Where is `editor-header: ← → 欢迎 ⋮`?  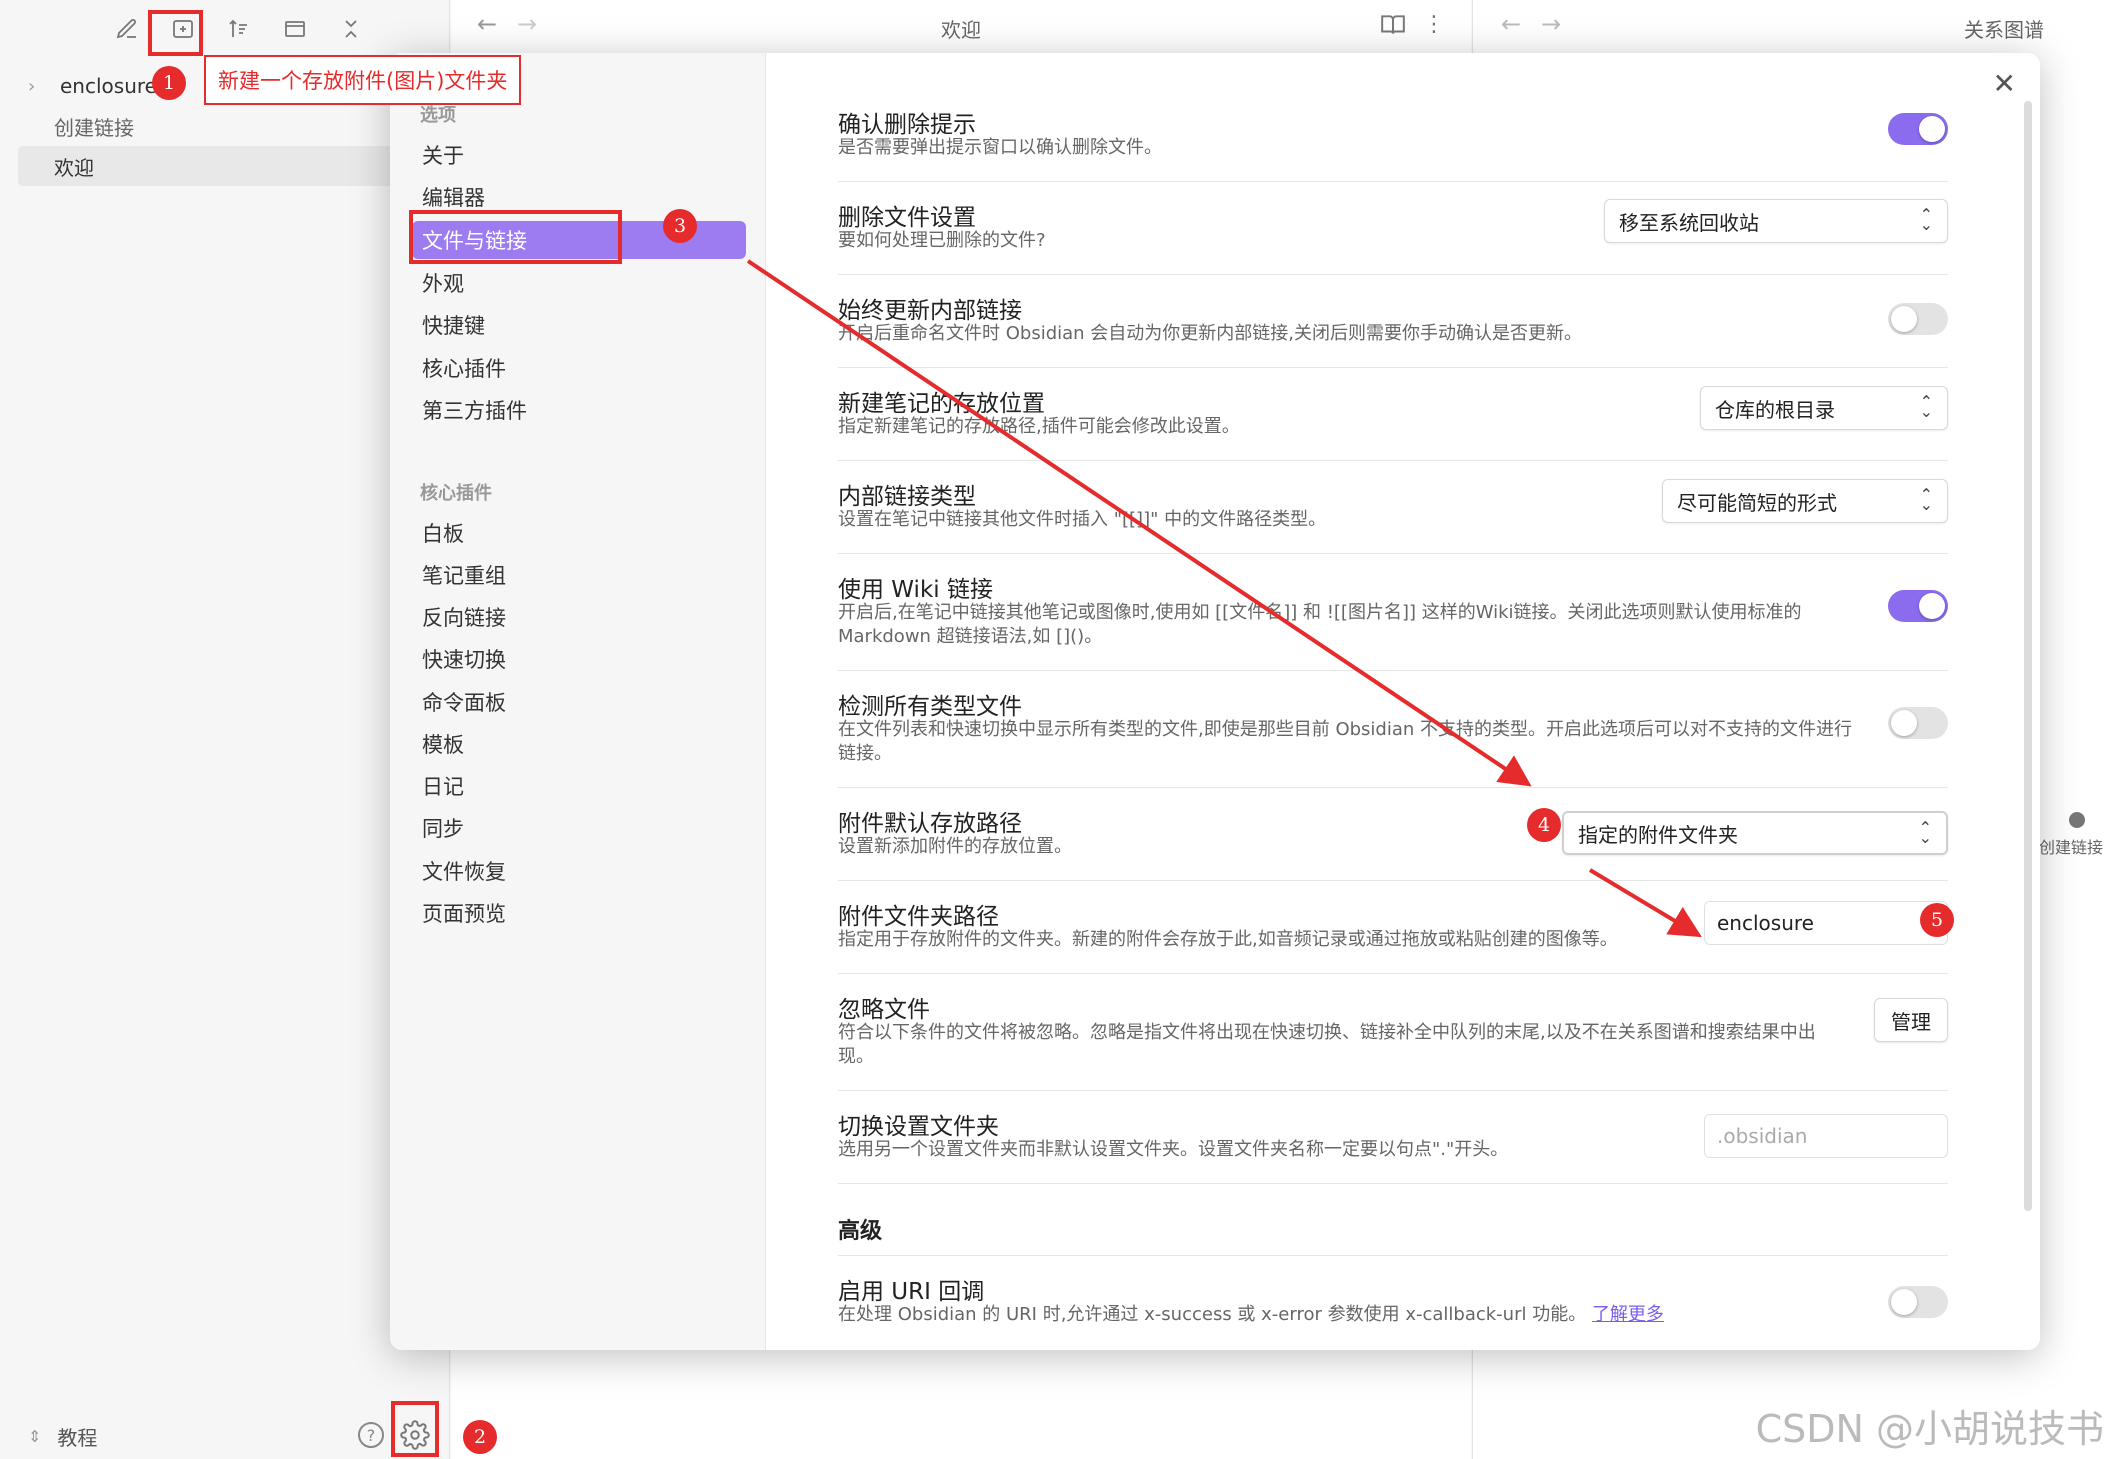
editor-header: ← → 欢迎 ⋮ is located at coordinates (961, 26).